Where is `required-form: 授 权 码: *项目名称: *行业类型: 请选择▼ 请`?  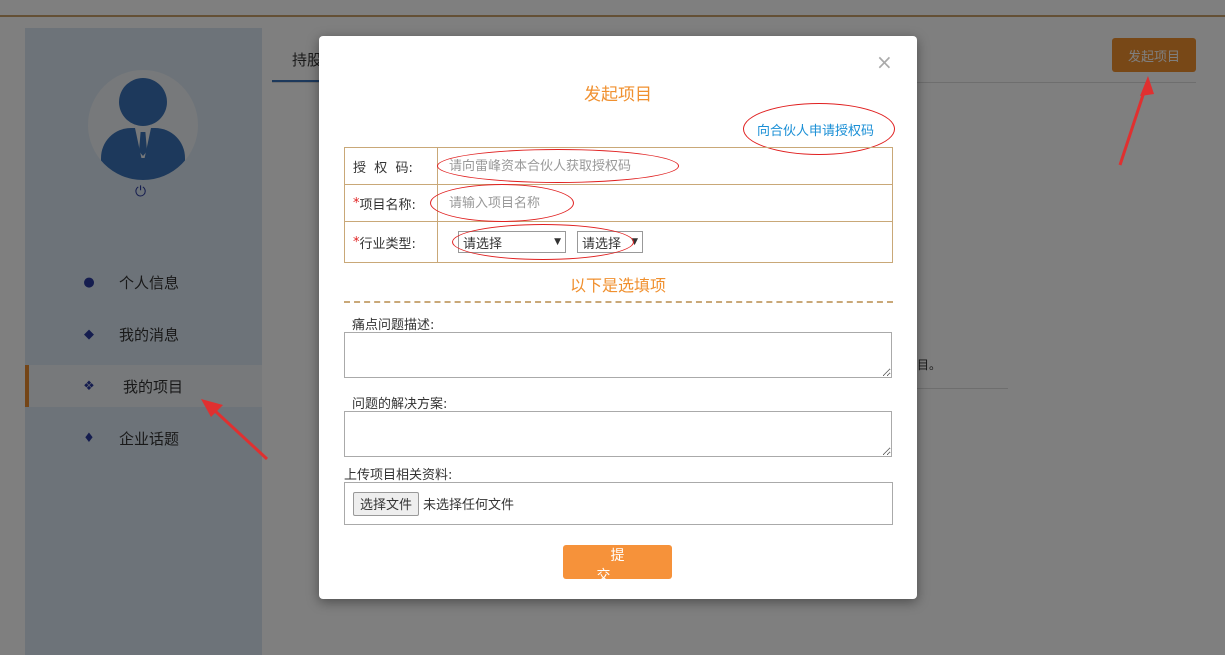 required-form: 授 权 码: *项目名称: *行业类型: 请选择▼ 请 is located at coordinates (618, 205).